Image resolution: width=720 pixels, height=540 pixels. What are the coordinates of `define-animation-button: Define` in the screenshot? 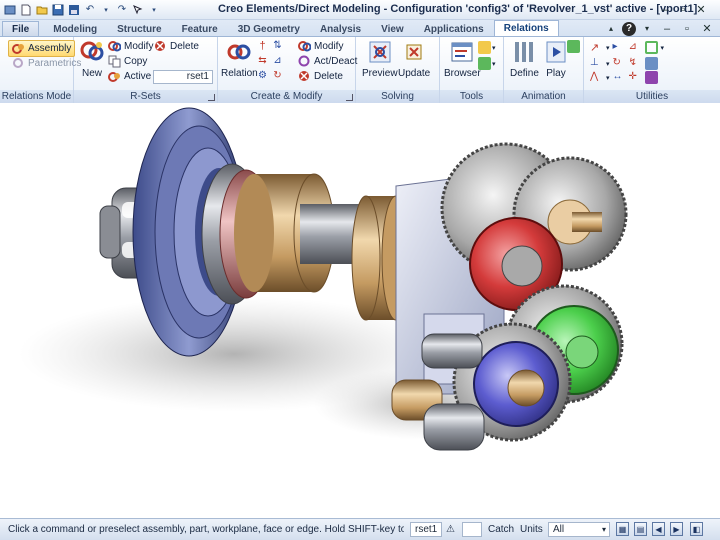 It's located at (524, 59).